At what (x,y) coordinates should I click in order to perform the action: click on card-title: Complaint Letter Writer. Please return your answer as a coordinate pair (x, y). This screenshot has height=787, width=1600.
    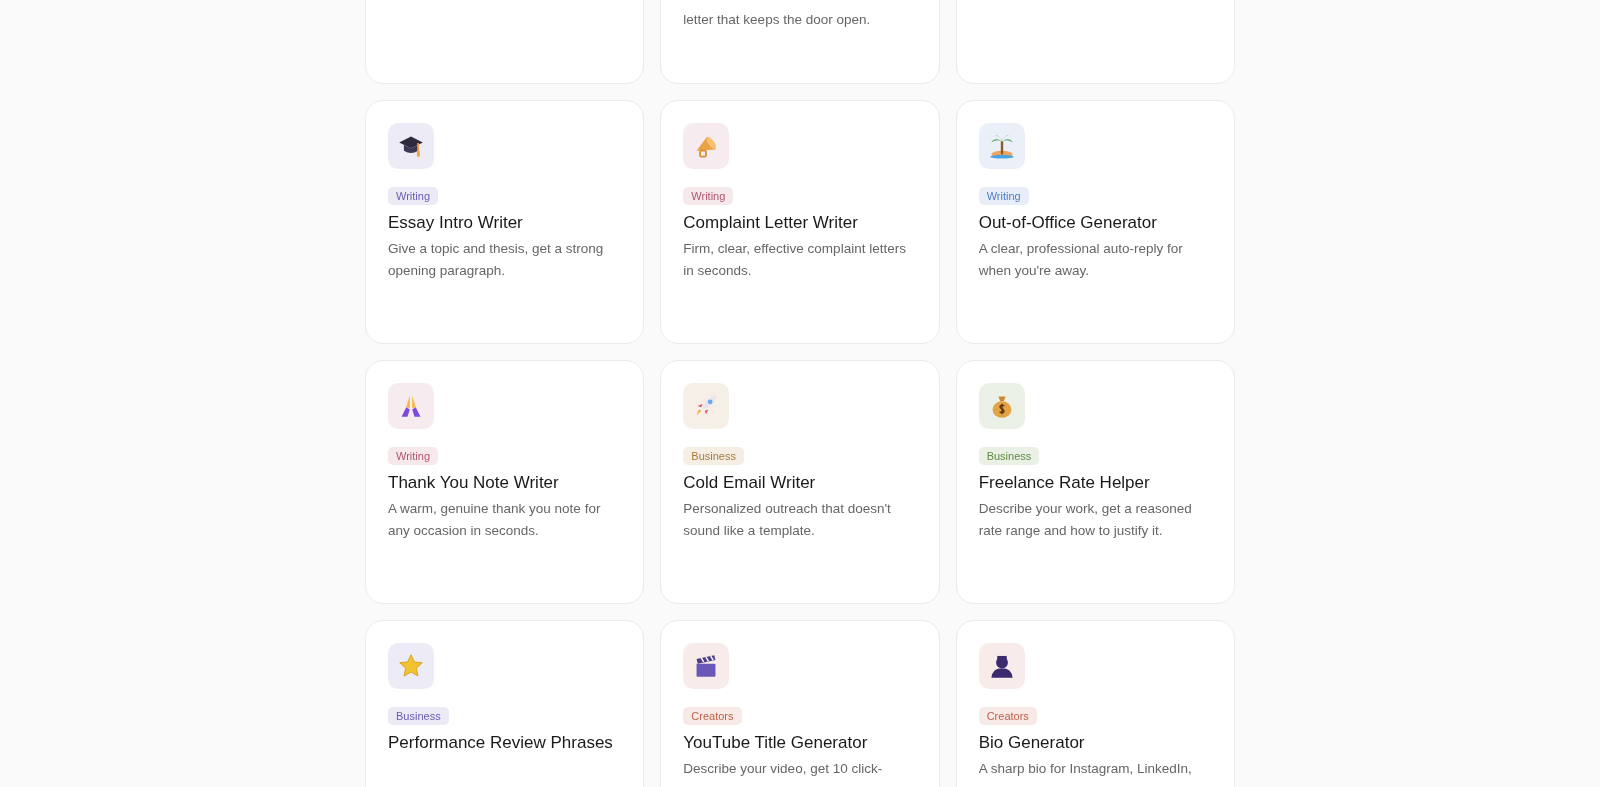
    Looking at the image, I should click on (770, 223).